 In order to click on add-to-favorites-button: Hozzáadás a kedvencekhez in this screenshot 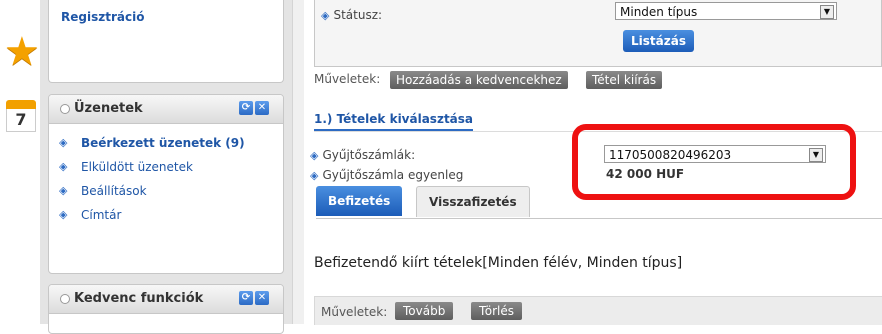, I will do `click(479, 80)`.